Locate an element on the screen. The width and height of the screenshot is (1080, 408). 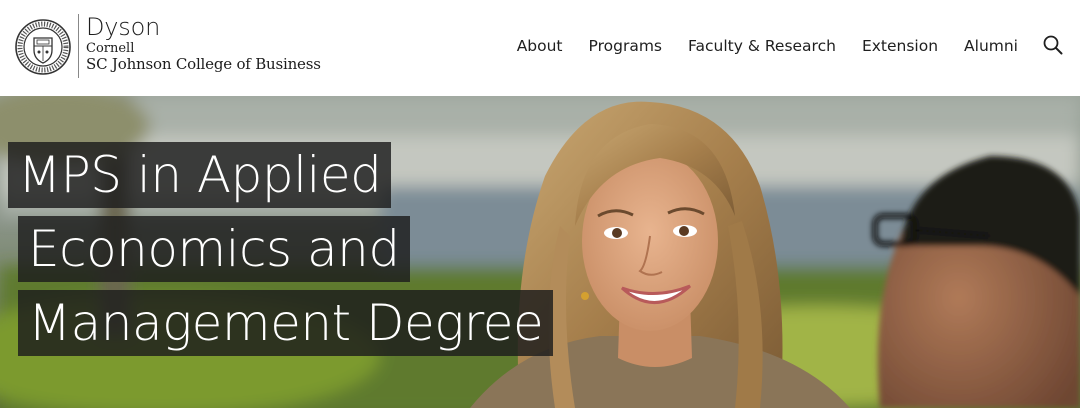
brand-divider is located at coordinates (78, 46).